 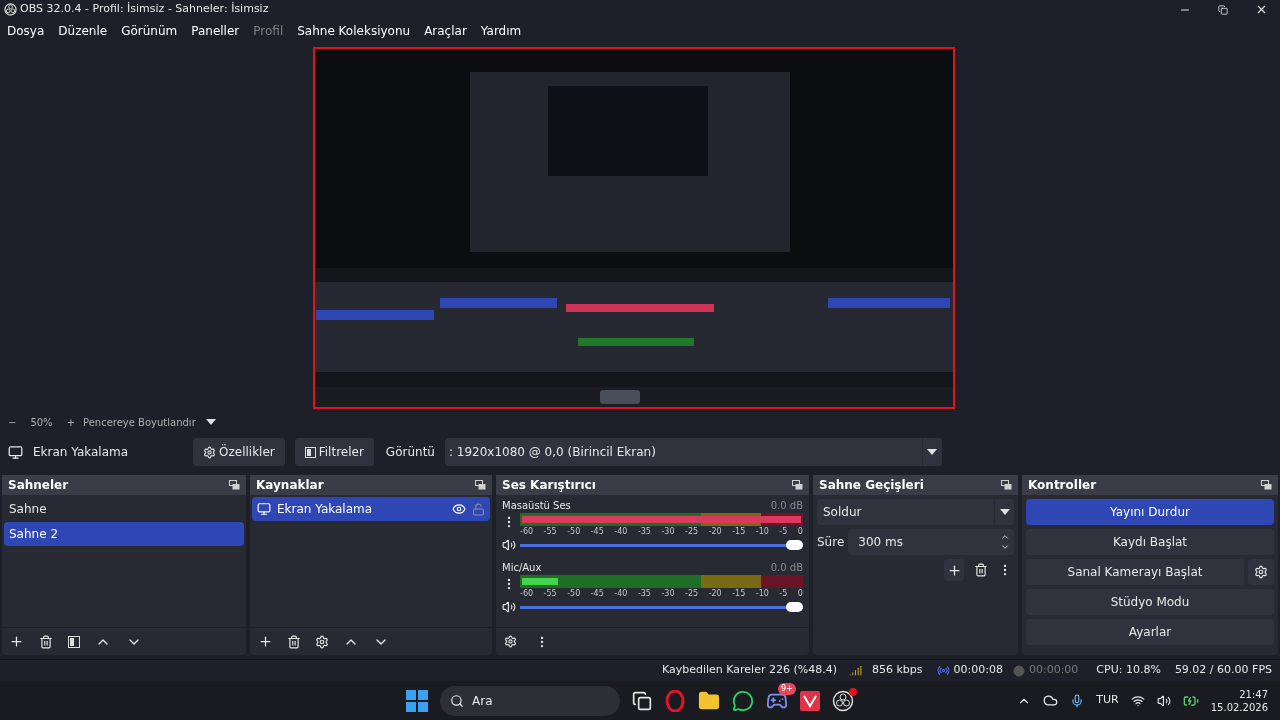 What do you see at coordinates (536, 505) in the screenshot?
I see `channel-name: Masaüstü Ses` at bounding box center [536, 505].